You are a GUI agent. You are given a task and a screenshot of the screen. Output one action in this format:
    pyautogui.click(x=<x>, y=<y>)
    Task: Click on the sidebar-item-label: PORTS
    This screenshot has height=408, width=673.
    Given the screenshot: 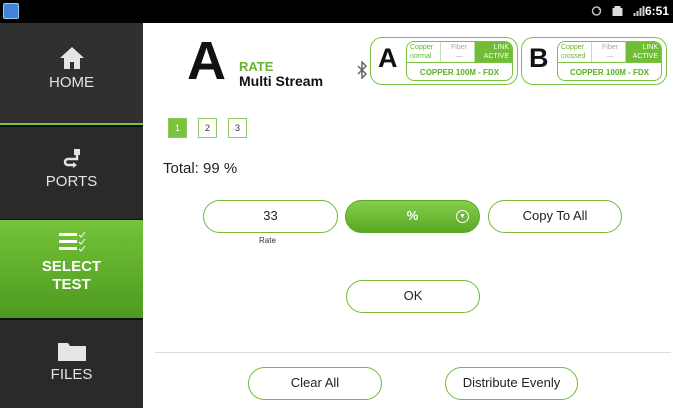 What is the action you would take?
    pyautogui.click(x=71, y=181)
    